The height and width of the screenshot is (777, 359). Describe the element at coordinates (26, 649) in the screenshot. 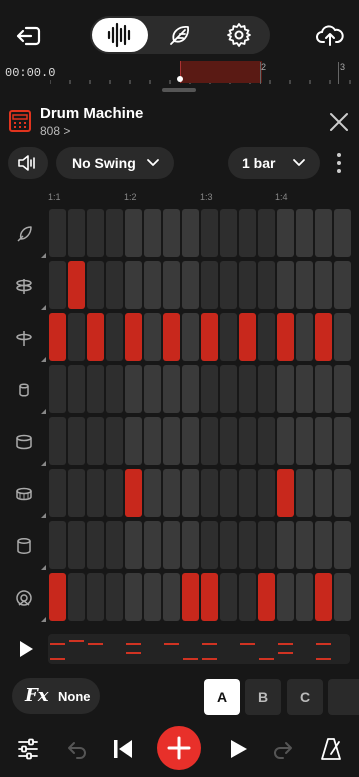

I see `play-pattern-button` at that location.